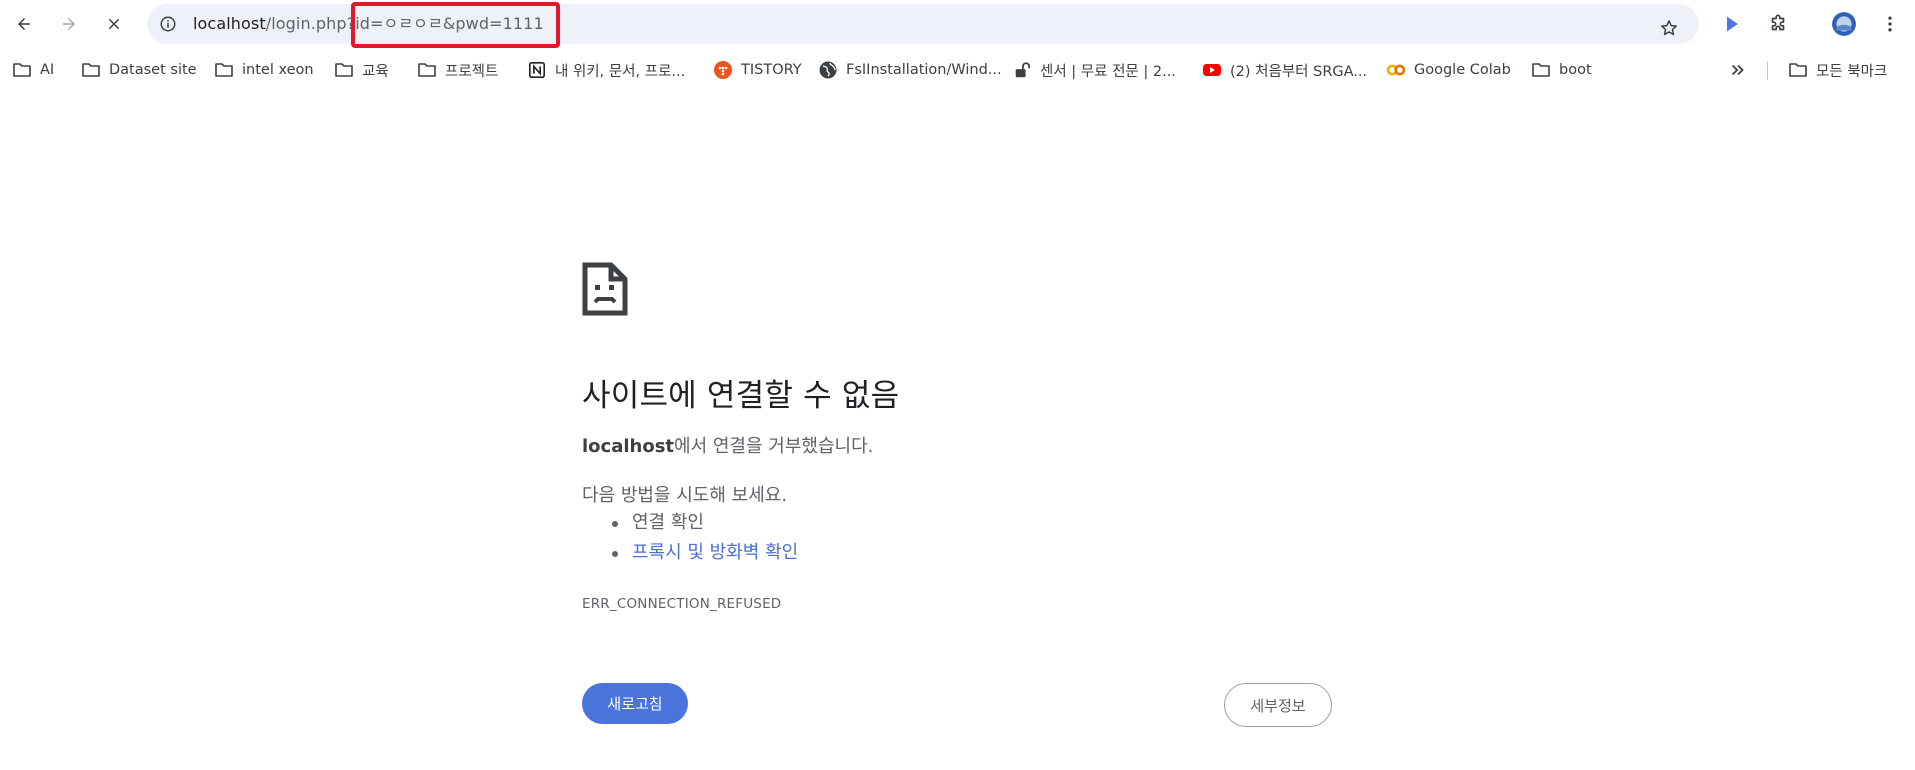 The height and width of the screenshot is (770, 1915). I want to click on colab-icon, so click(1396, 70).